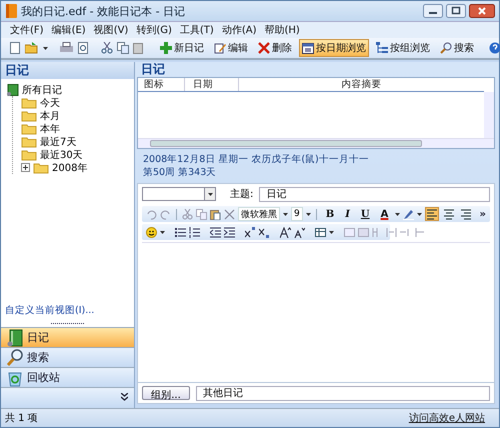  What do you see at coordinates (456, 11) in the screenshot?
I see `maximize-button` at bounding box center [456, 11].